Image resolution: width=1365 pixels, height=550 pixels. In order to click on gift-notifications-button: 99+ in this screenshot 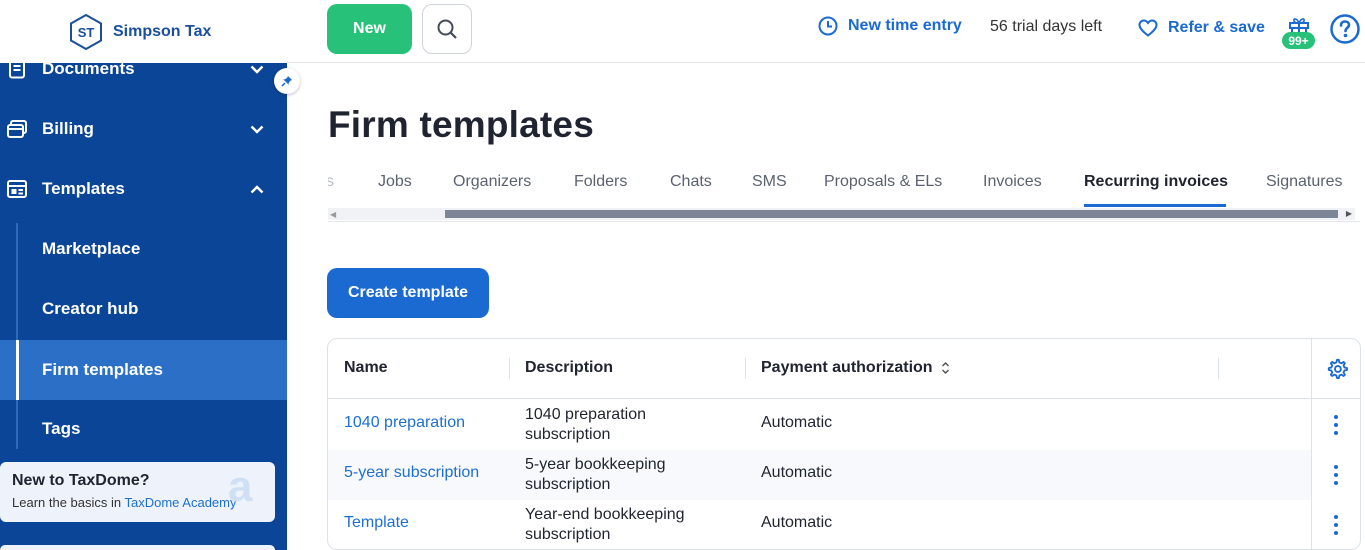, I will do `click(1300, 33)`.